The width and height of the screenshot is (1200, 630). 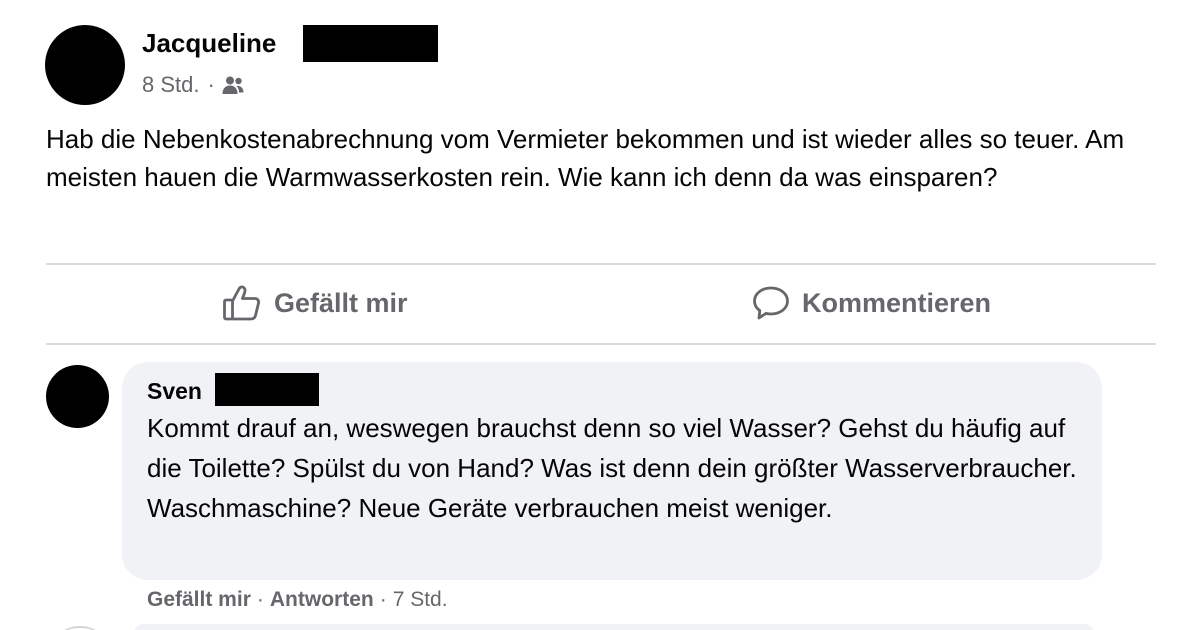 I want to click on comment-author: Sven, so click(x=174, y=391).